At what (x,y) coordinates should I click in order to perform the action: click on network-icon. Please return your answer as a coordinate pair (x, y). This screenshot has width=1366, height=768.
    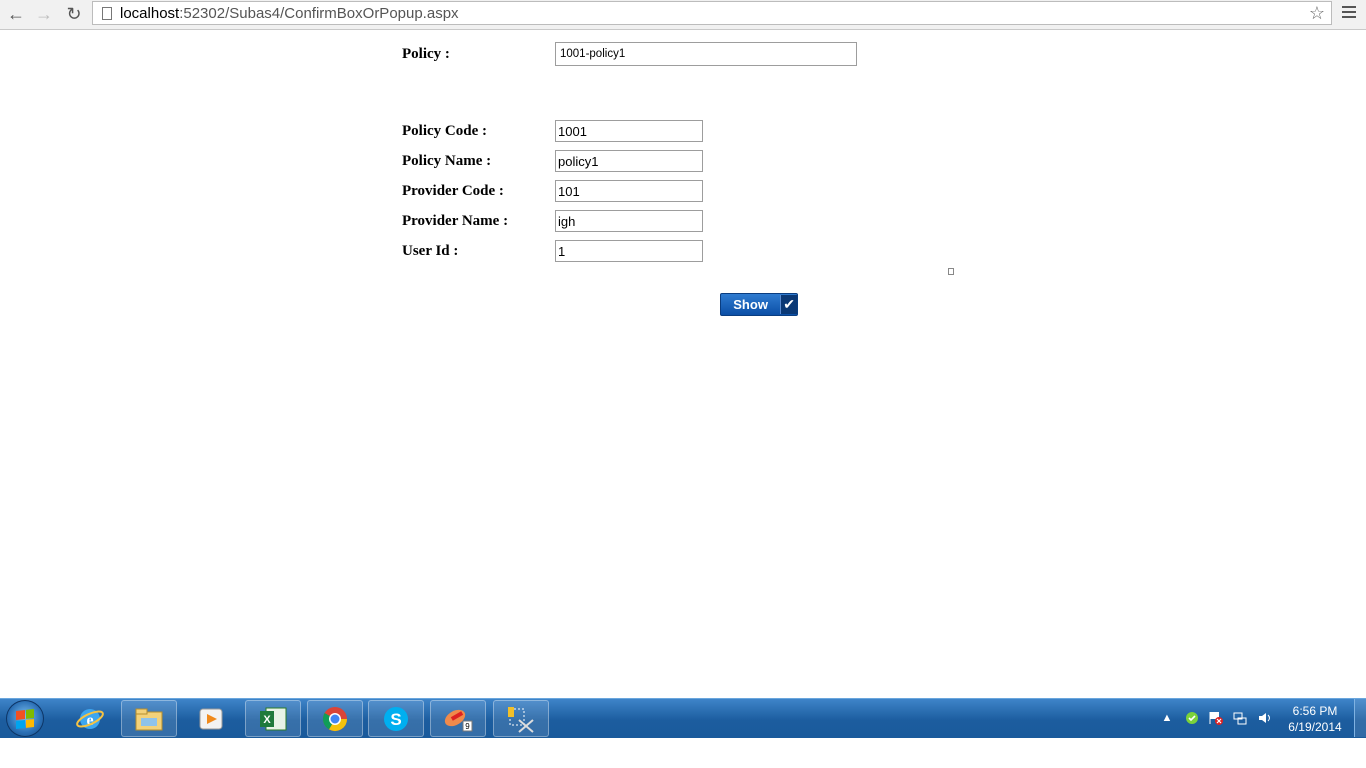
    Looking at the image, I should click on (1240, 718).